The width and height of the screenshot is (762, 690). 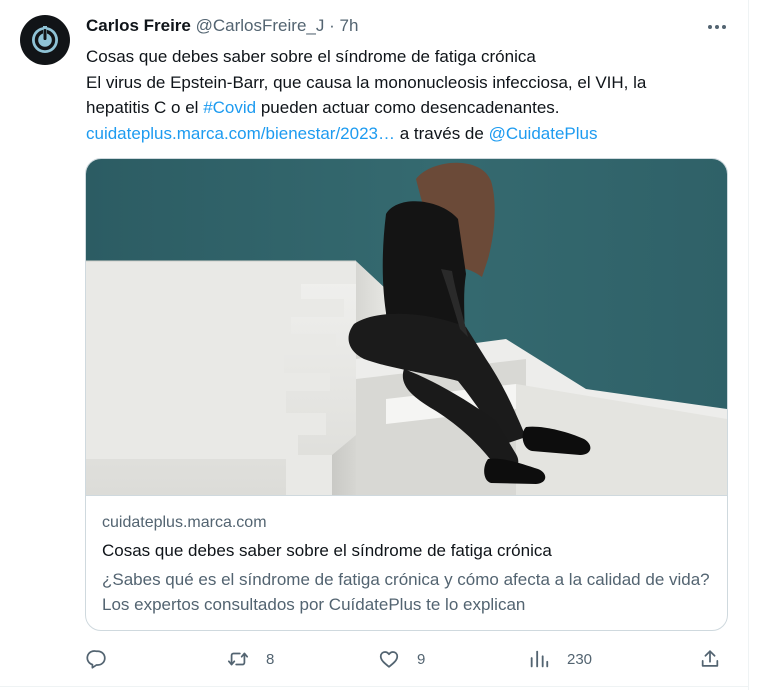 What do you see at coordinates (145, 107) in the screenshot?
I see `tweet-text-fragment: hepatitis C o el` at bounding box center [145, 107].